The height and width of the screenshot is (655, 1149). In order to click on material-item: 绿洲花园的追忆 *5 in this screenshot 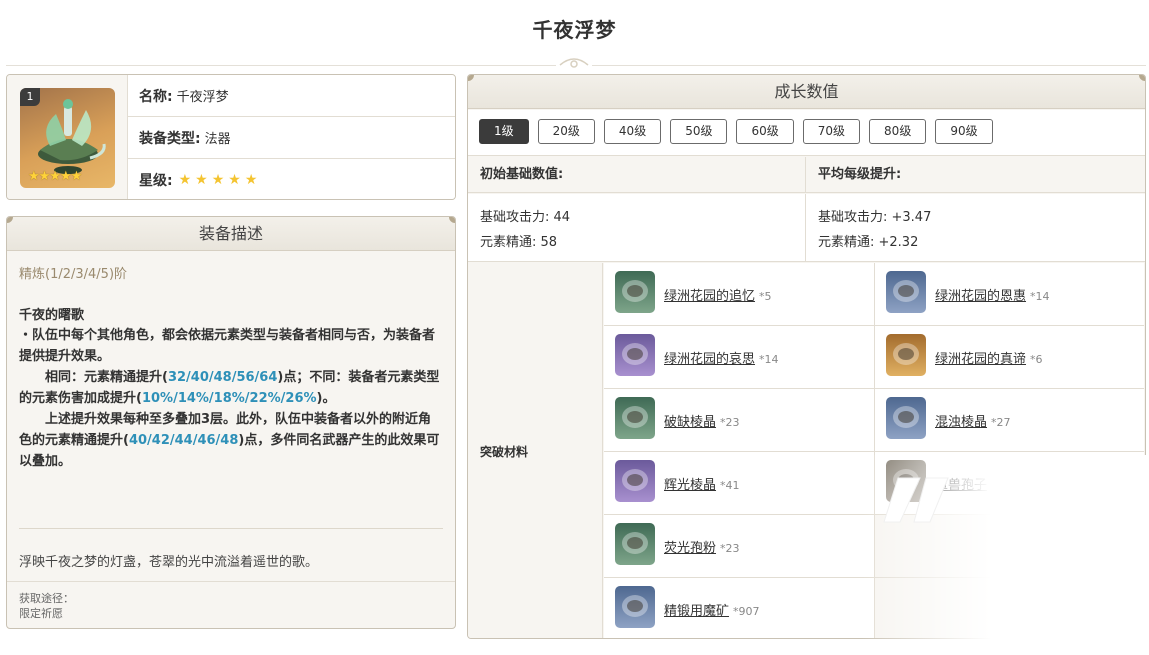, I will do `click(739, 294)`.